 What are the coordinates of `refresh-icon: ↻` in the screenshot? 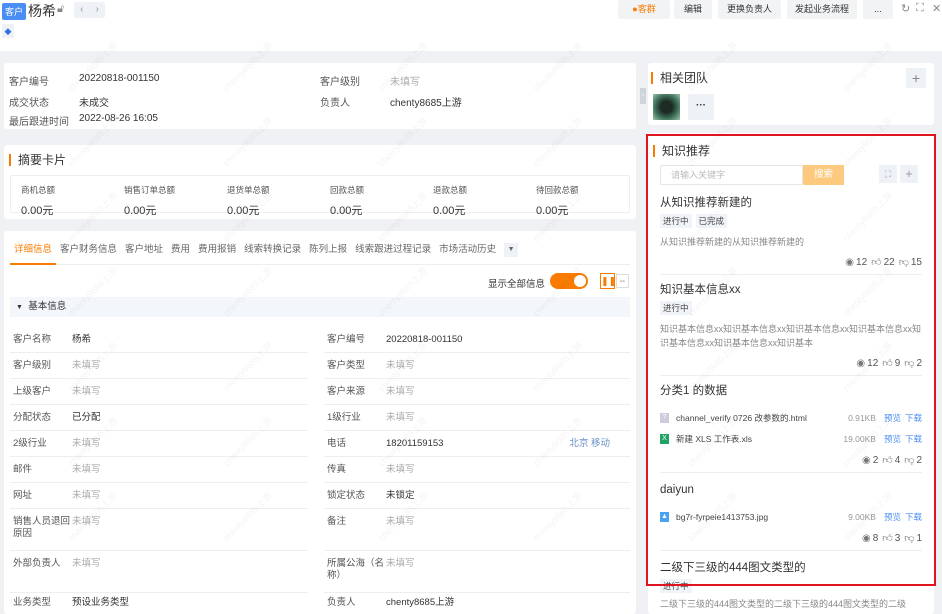 It's located at (905, 8).